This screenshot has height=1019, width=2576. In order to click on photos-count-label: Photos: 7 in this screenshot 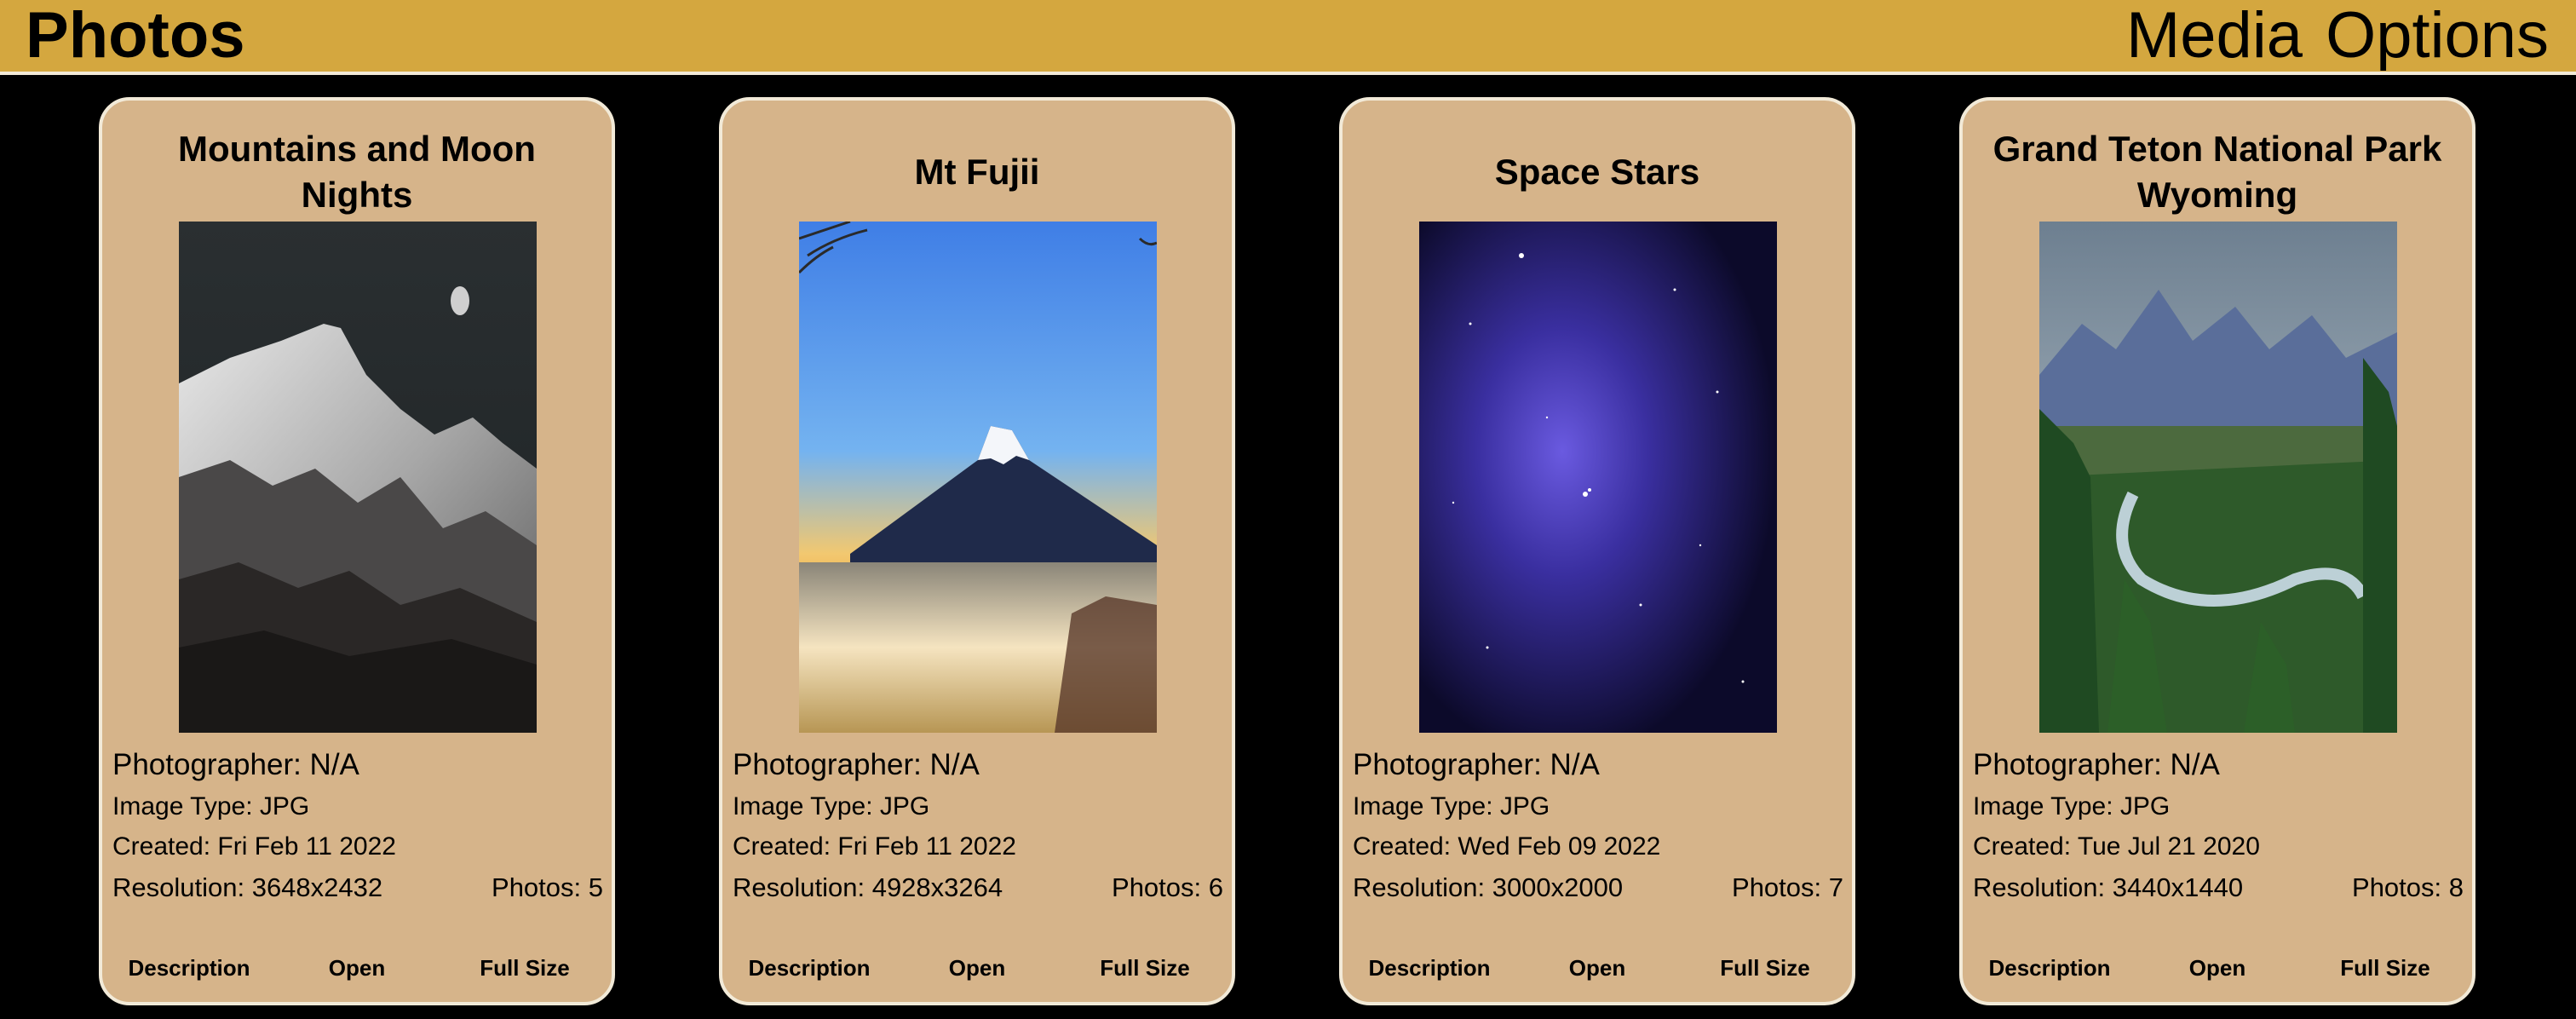, I will do `click(1788, 887)`.